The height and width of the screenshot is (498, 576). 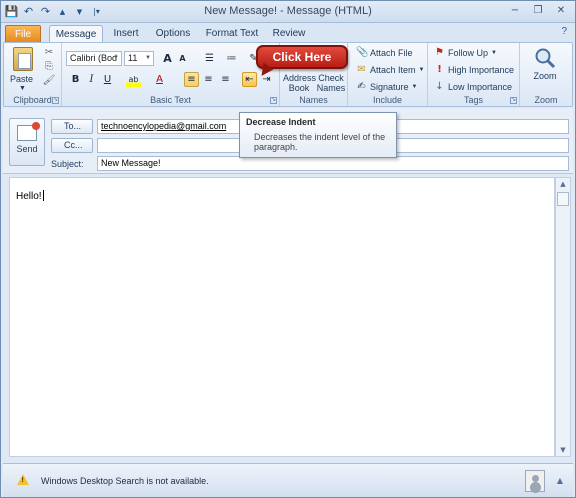 What do you see at coordinates (563, 199) in the screenshot?
I see `ruler-toggle-icon` at bounding box center [563, 199].